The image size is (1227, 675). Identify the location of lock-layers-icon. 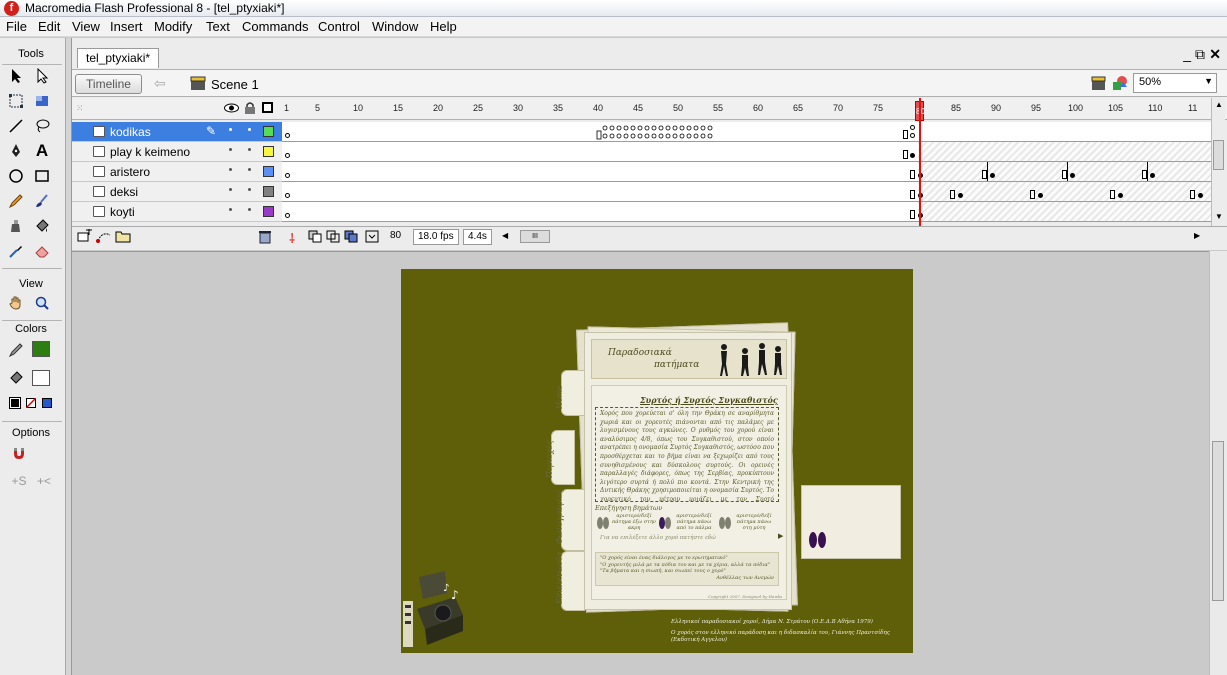
(250, 109).